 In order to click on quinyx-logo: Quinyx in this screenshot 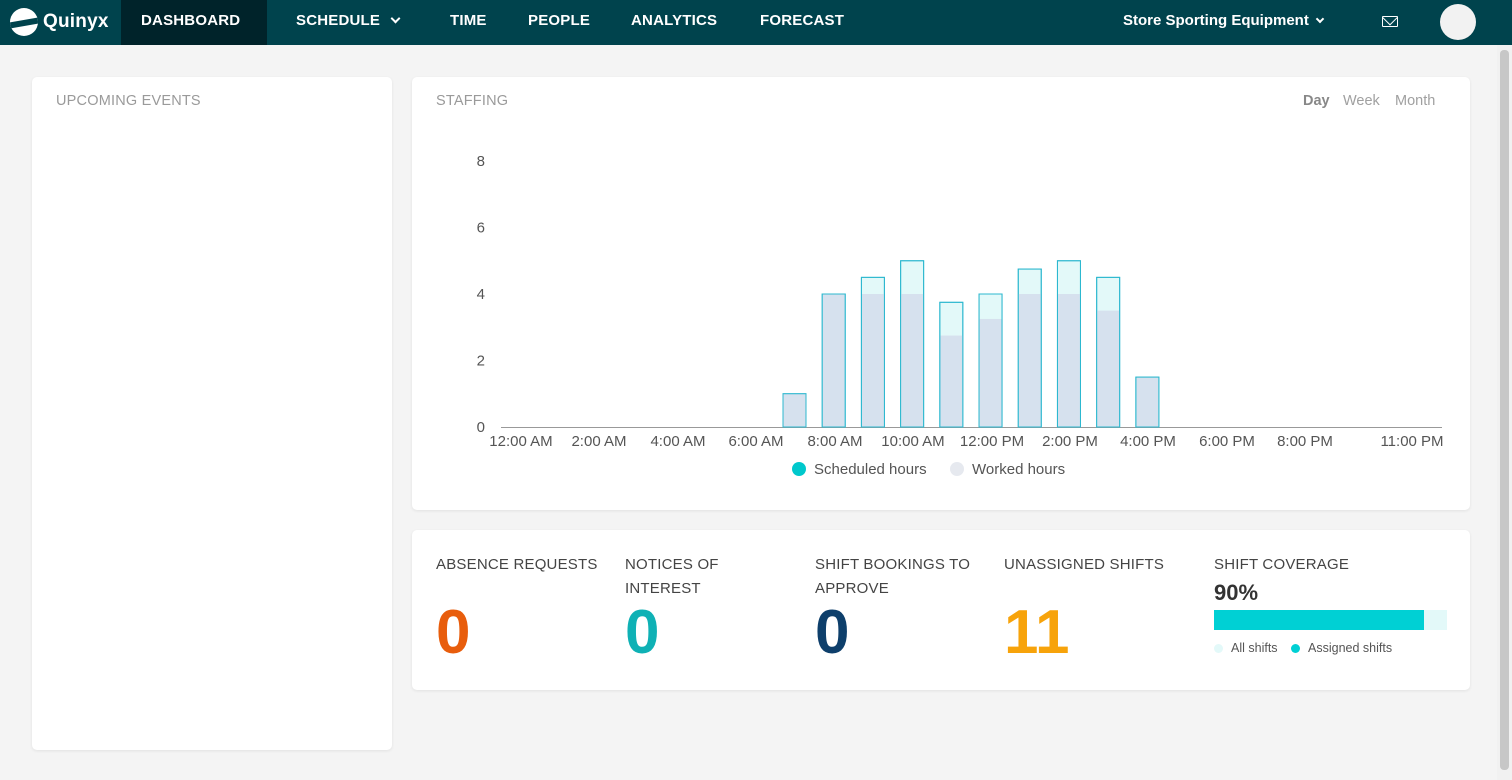, I will do `click(59, 22)`.